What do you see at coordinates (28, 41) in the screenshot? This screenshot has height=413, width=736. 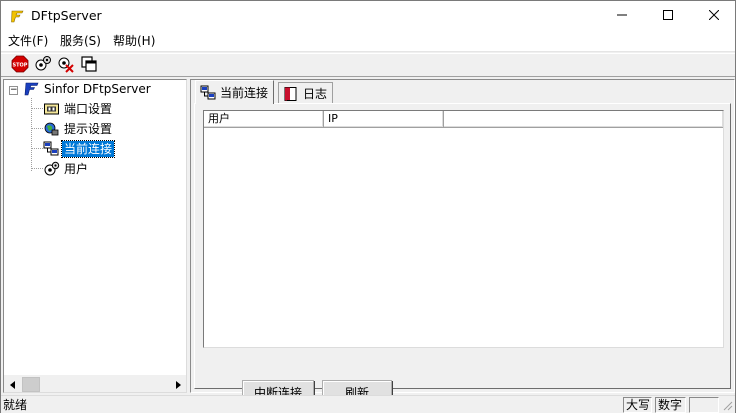 I see `menu-file: 文件(F)` at bounding box center [28, 41].